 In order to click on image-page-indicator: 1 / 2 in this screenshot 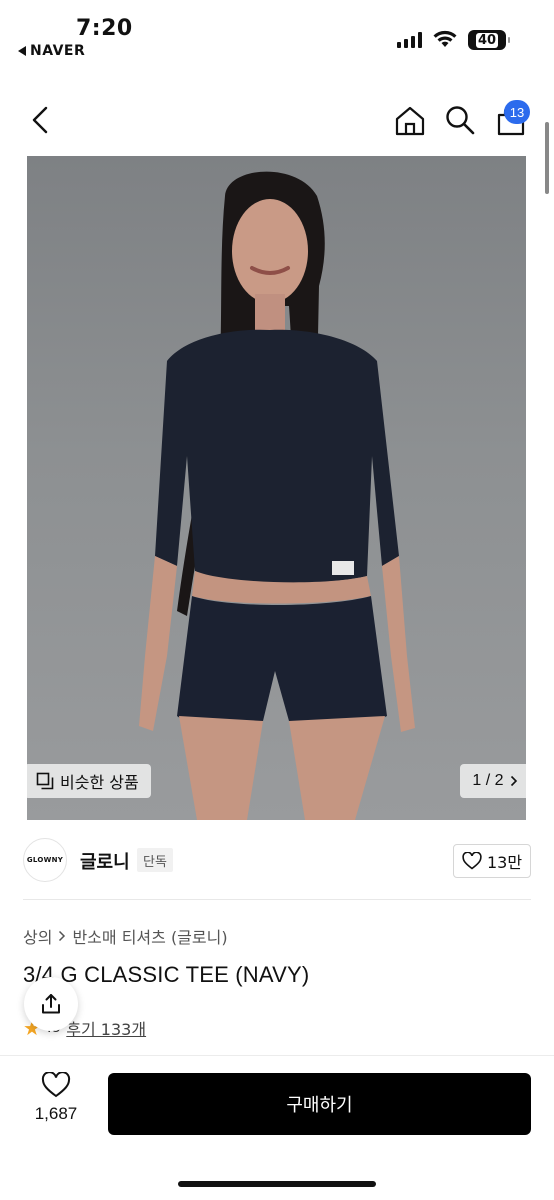, I will do `click(495, 781)`.